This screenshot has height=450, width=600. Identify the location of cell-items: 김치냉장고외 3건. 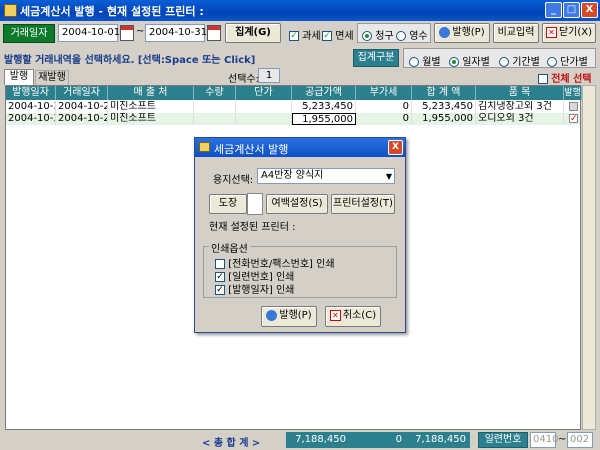
(520, 107).